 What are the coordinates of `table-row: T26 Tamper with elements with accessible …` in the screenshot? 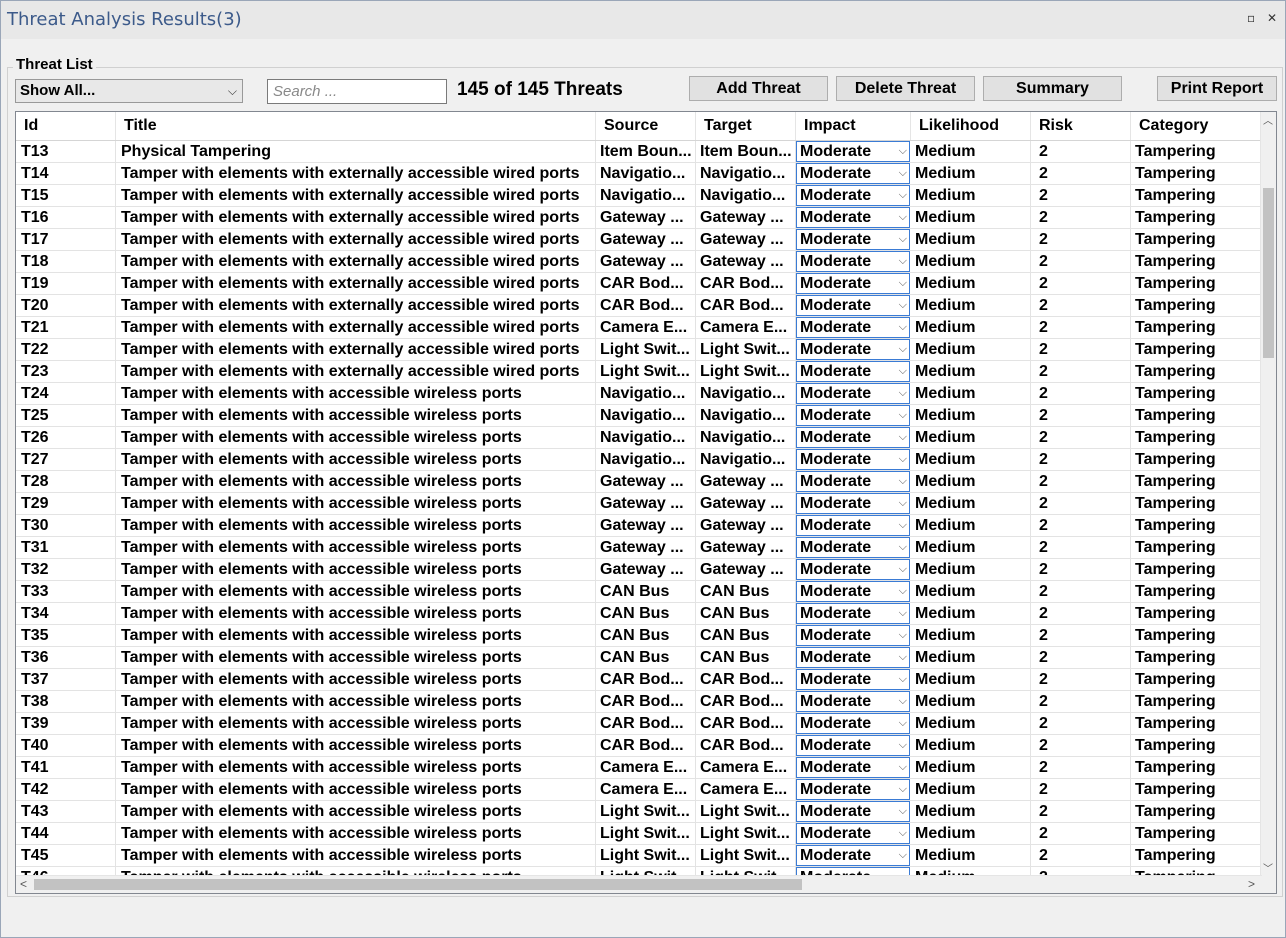 It's located at (639, 438).